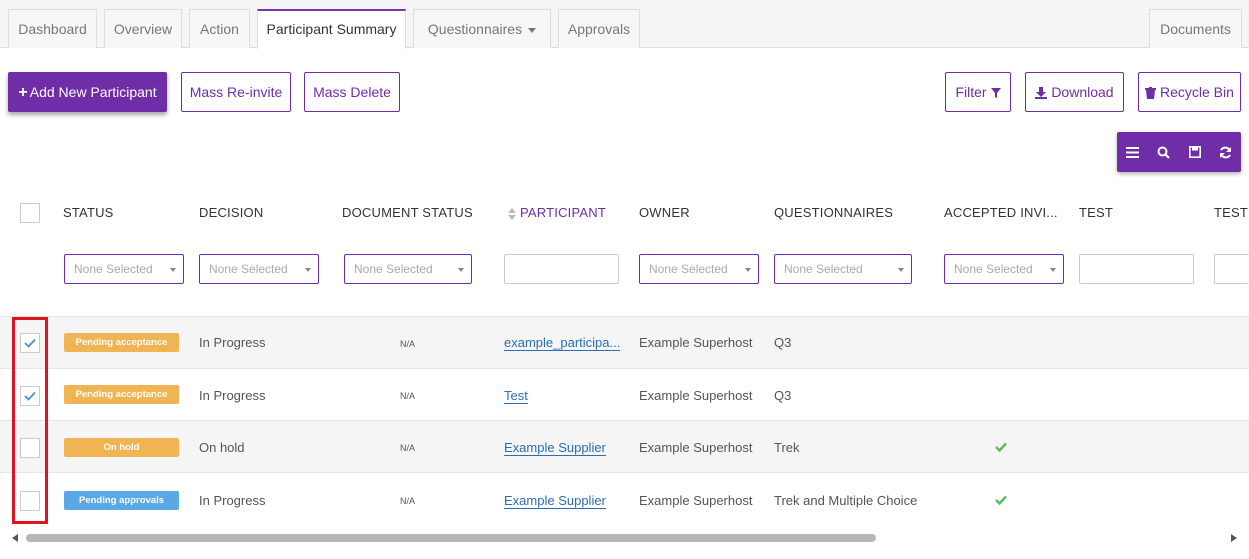 Image resolution: width=1249 pixels, height=559 pixels. I want to click on owner-filter-select: None Selected, so click(699, 269).